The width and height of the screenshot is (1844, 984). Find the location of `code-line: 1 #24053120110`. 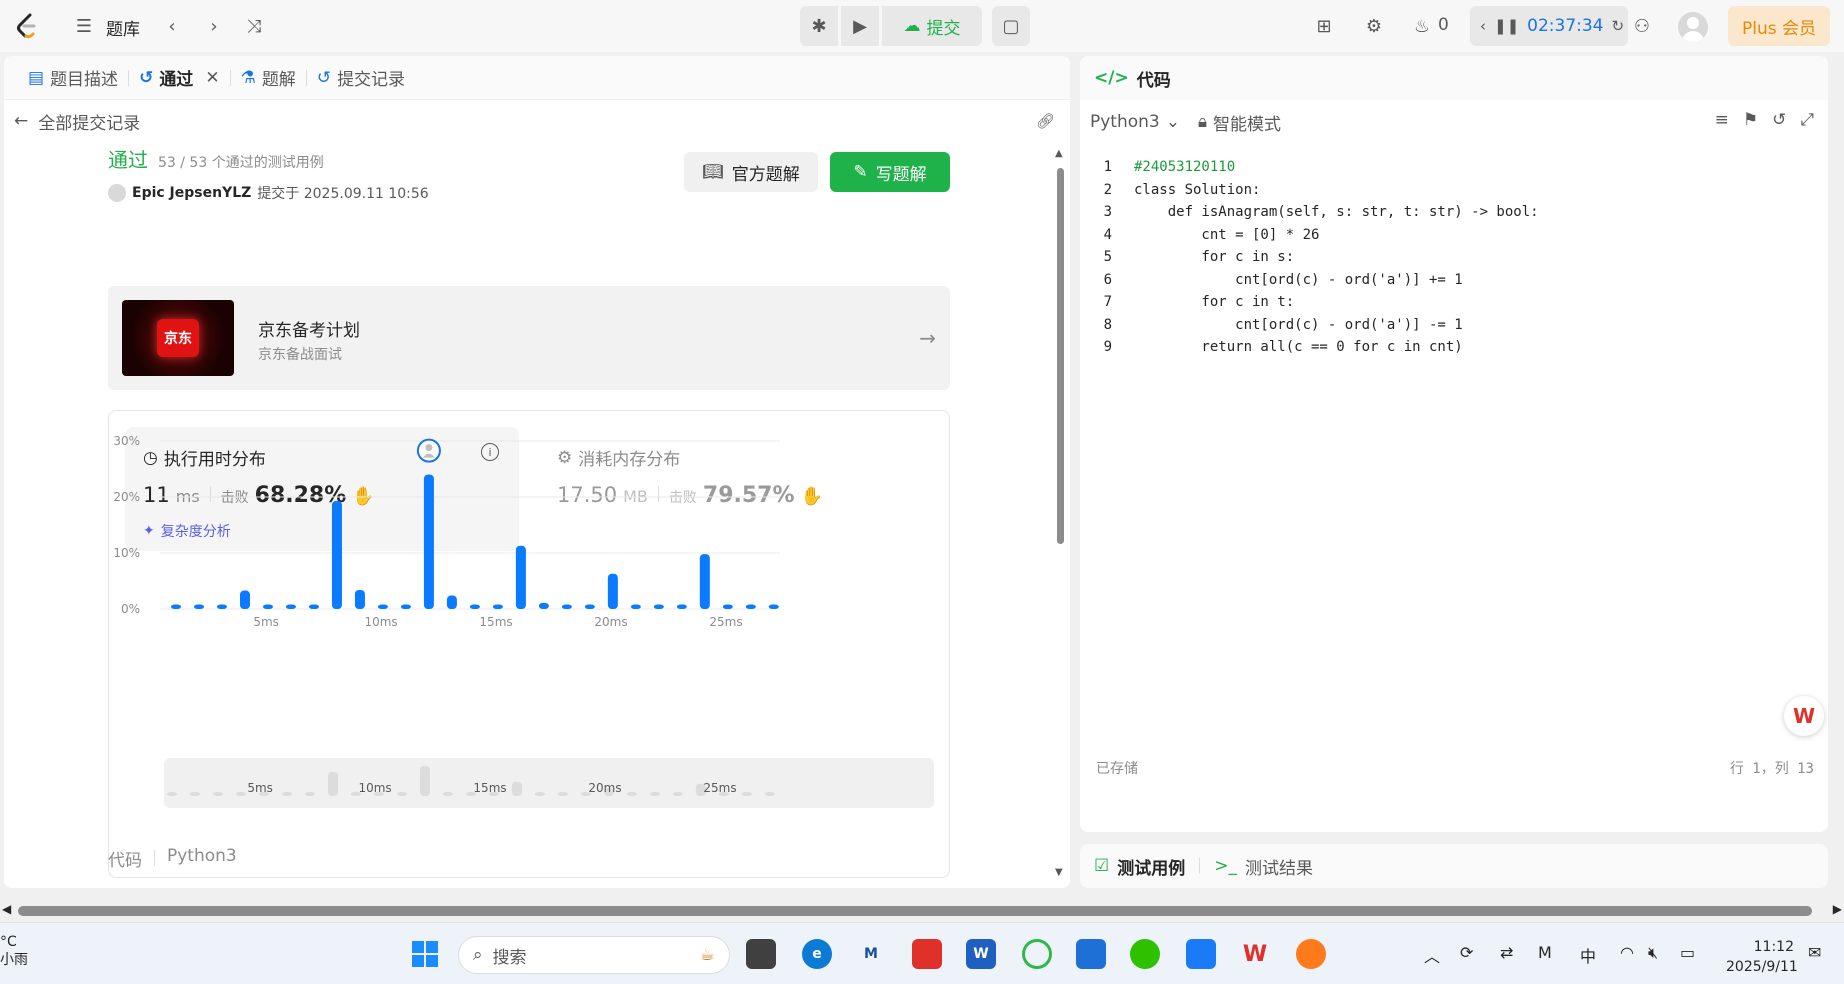

code-line: 1 #24053120110 is located at coordinates (1454, 167).